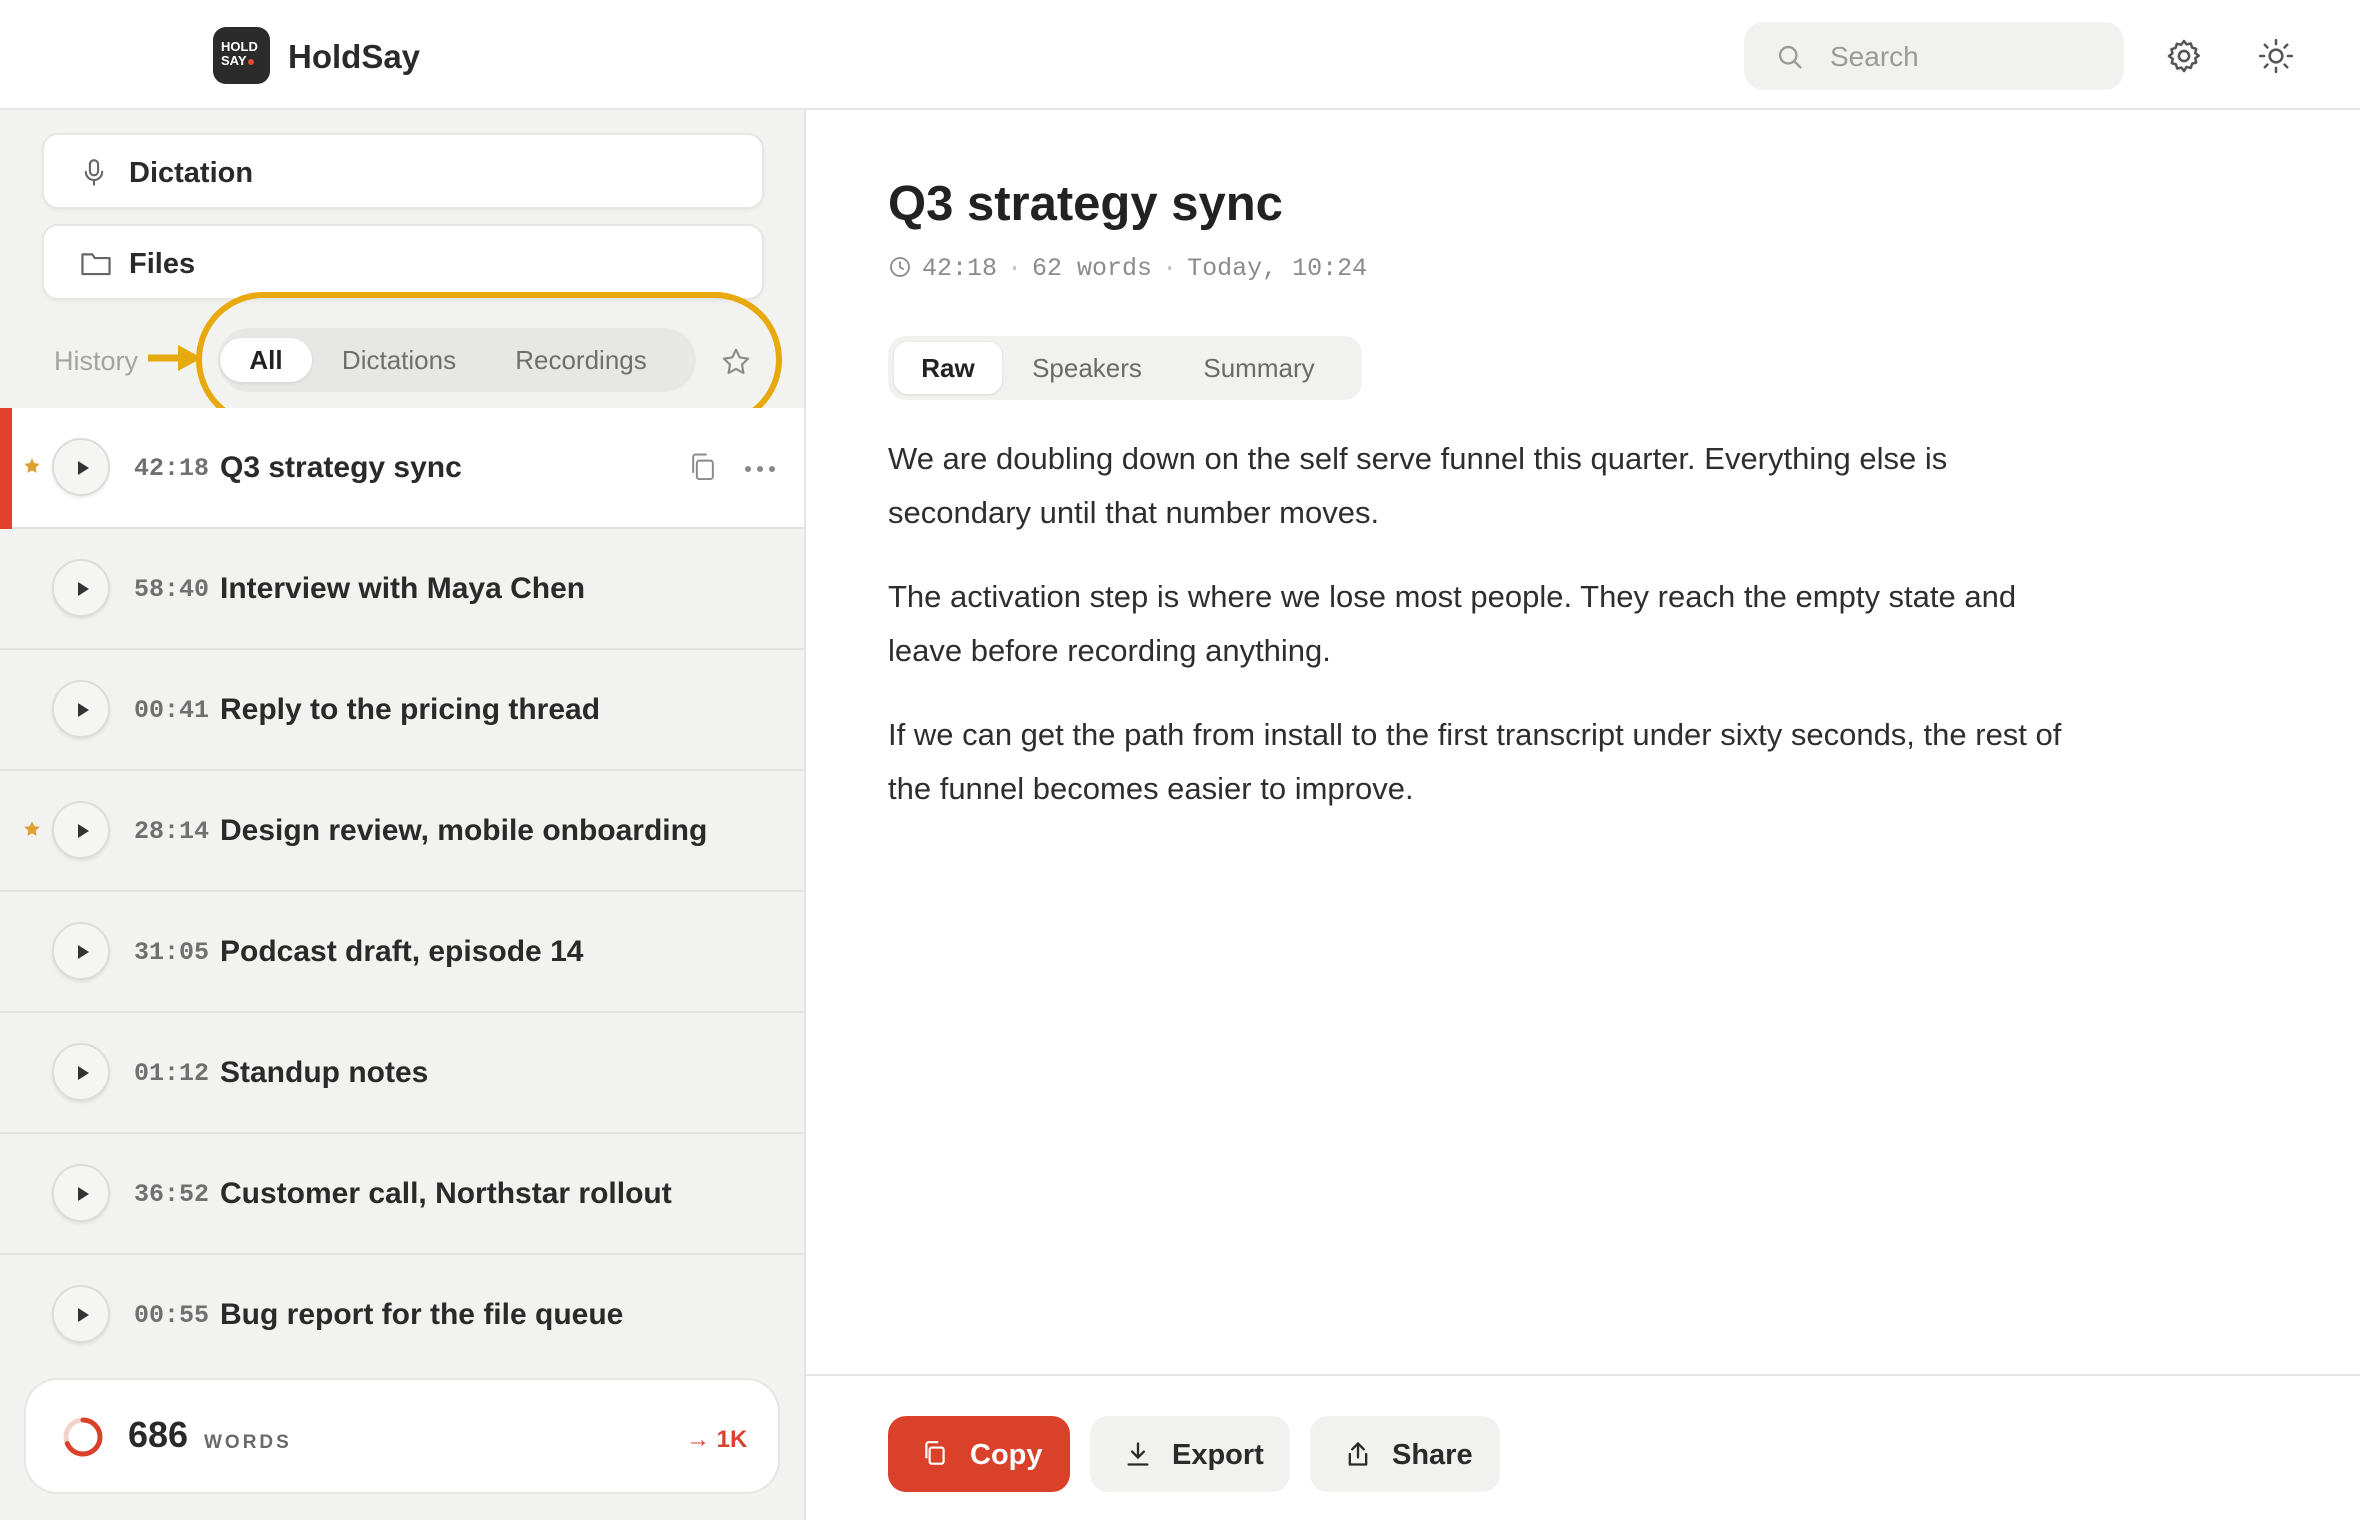 The height and width of the screenshot is (1520, 2360). What do you see at coordinates (96, 264) in the screenshot?
I see `folder-icon` at bounding box center [96, 264].